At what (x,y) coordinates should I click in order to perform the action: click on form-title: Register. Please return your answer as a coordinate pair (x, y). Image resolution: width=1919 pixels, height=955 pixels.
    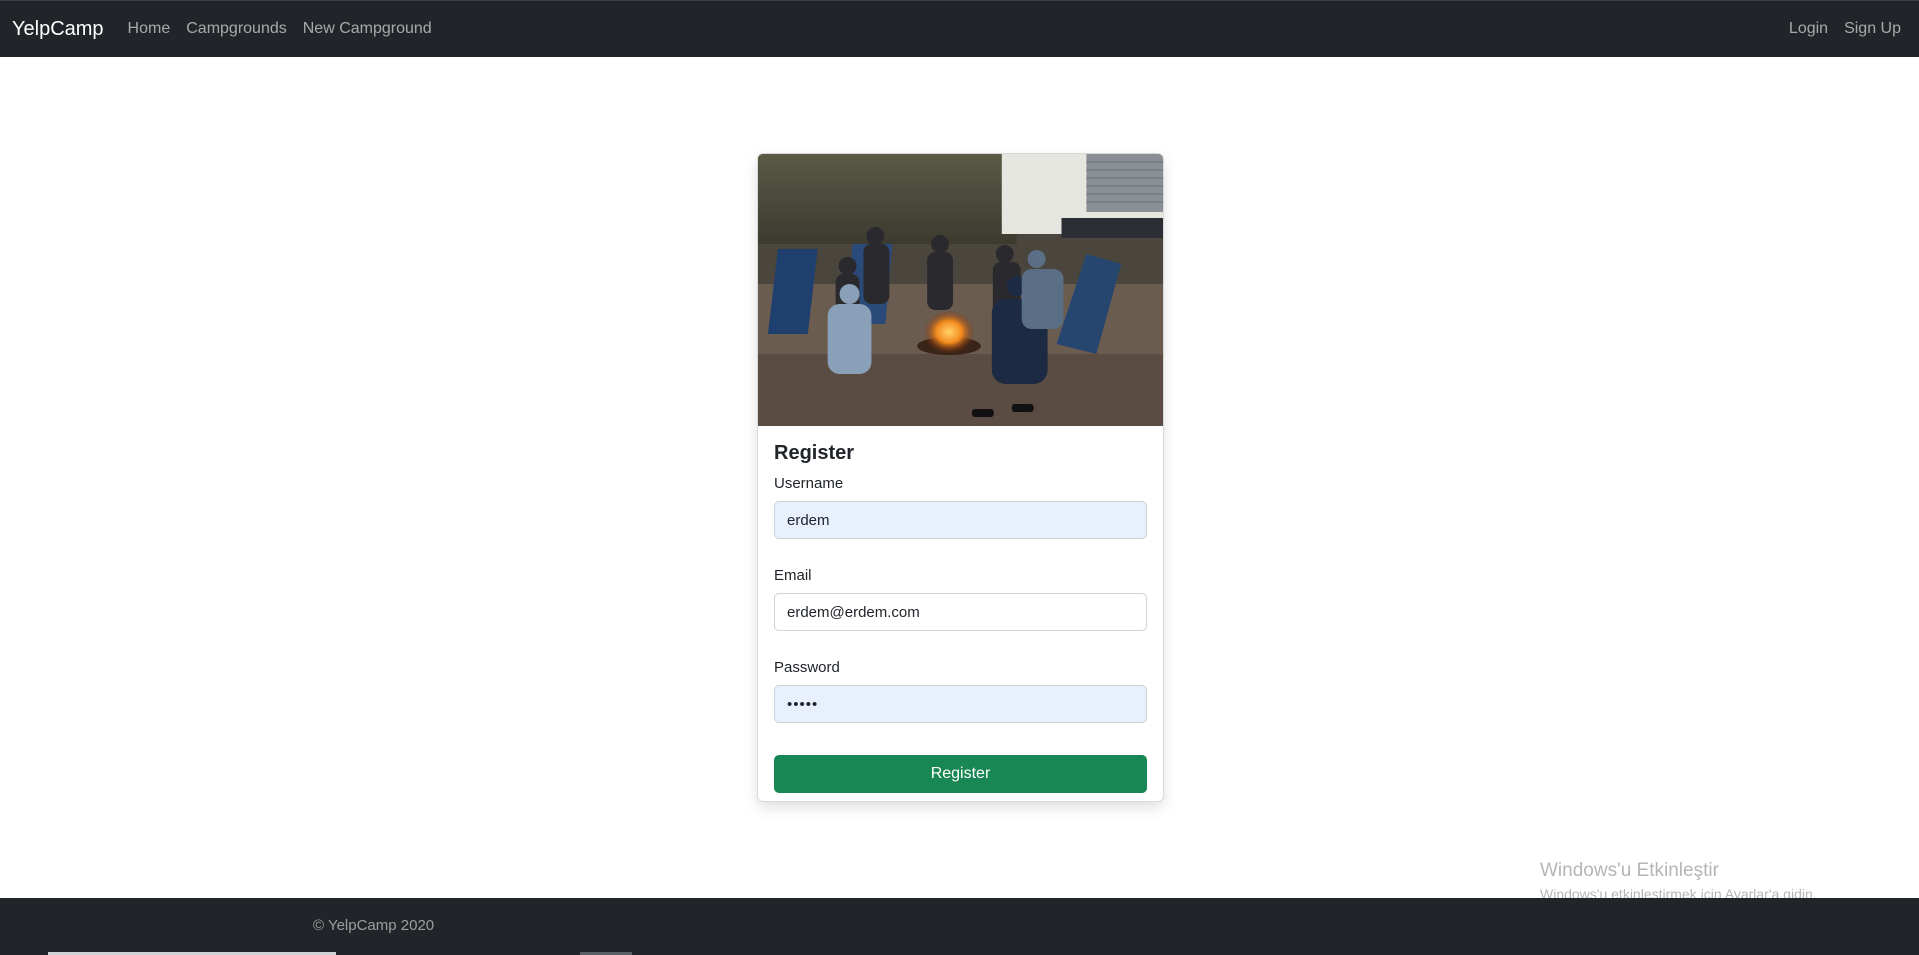
    Looking at the image, I should click on (814, 453).